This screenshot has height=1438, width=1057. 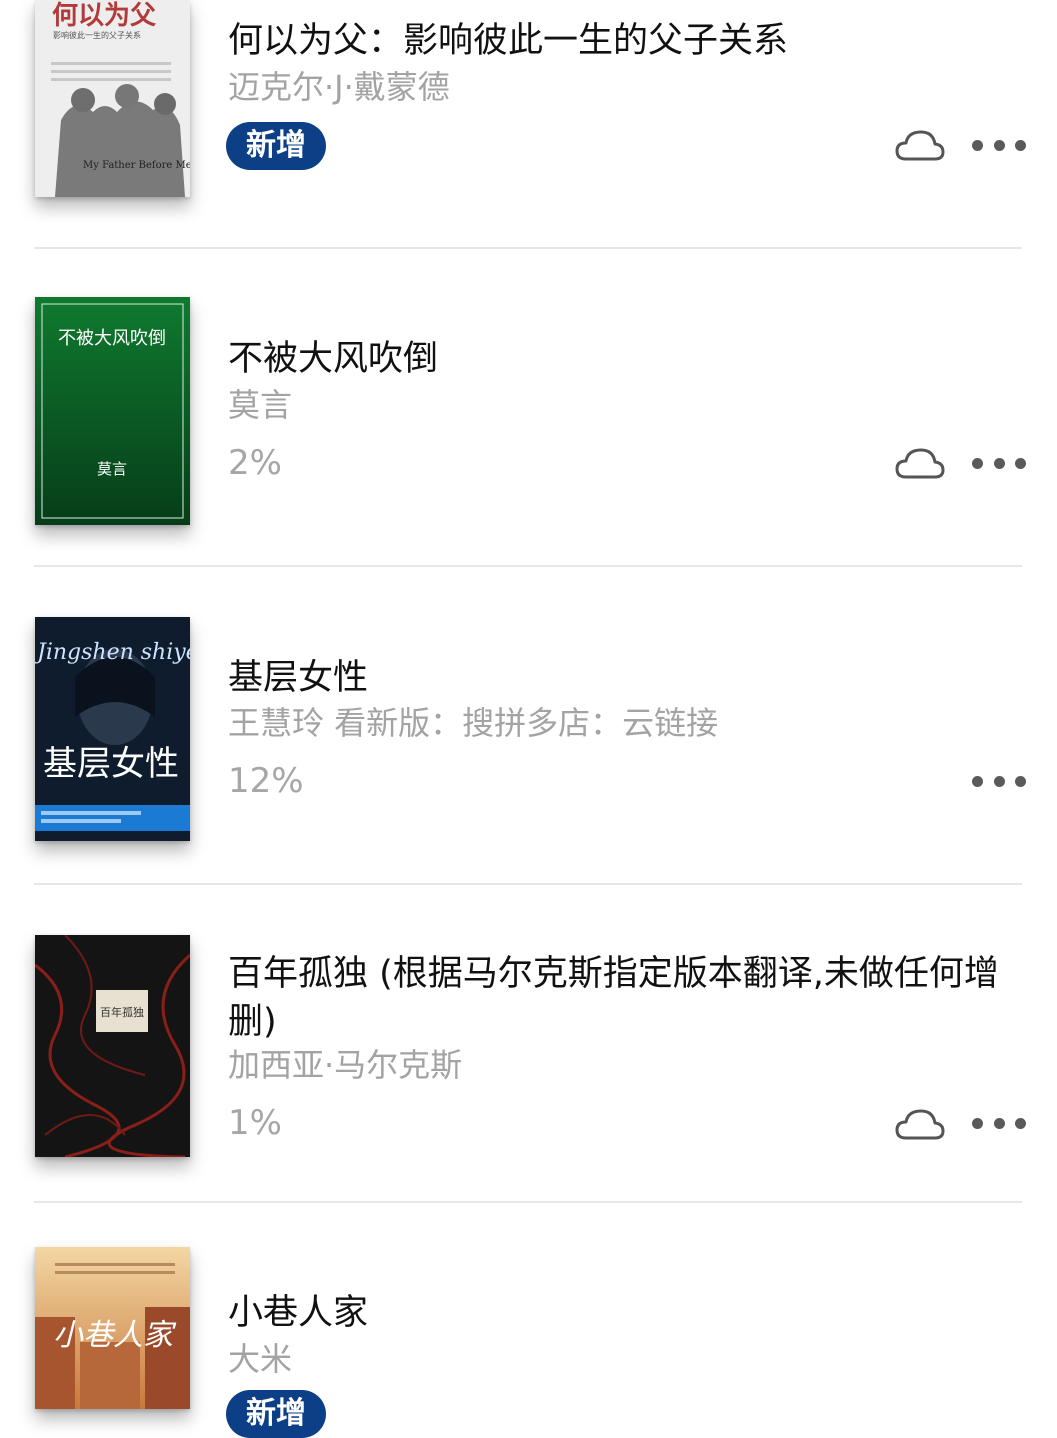 I want to click on book-author: 加西亚·马尔克斯, so click(x=345, y=1065).